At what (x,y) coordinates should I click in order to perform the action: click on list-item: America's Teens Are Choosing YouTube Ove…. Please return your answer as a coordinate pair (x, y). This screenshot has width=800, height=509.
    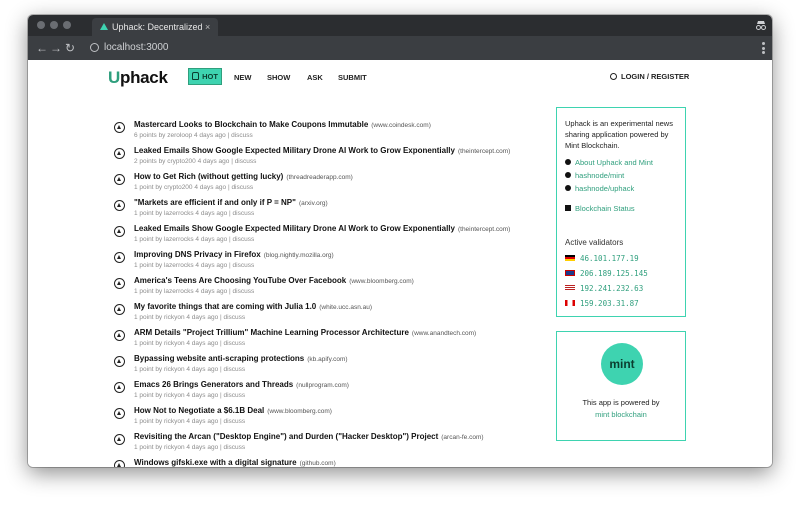
    Looking at the image, I should click on (329, 289).